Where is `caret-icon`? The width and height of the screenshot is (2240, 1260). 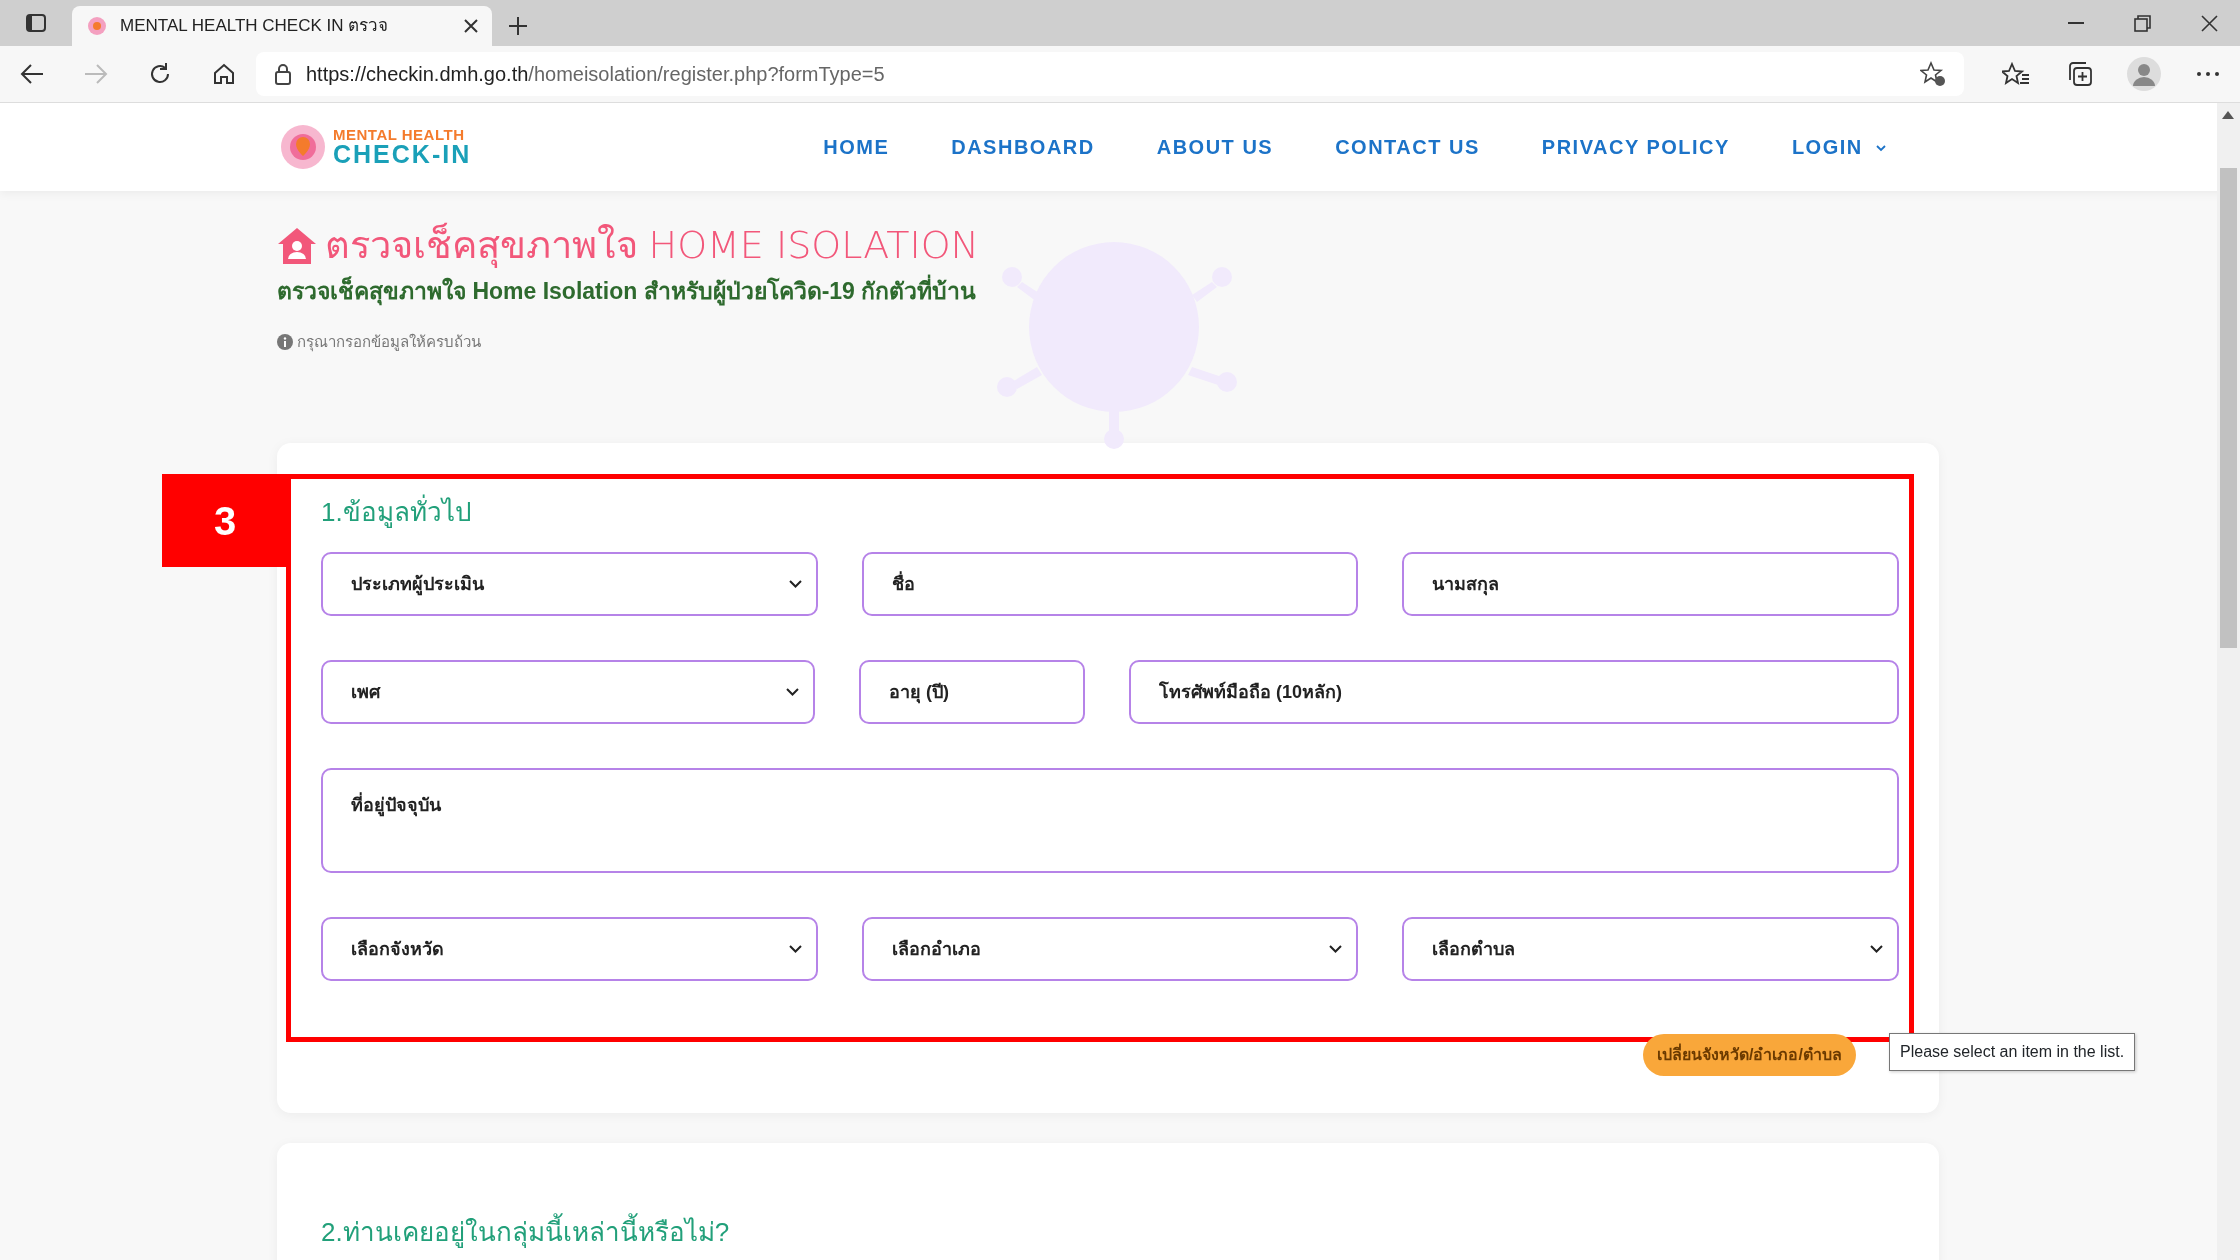
caret-icon is located at coordinates (1880, 149).